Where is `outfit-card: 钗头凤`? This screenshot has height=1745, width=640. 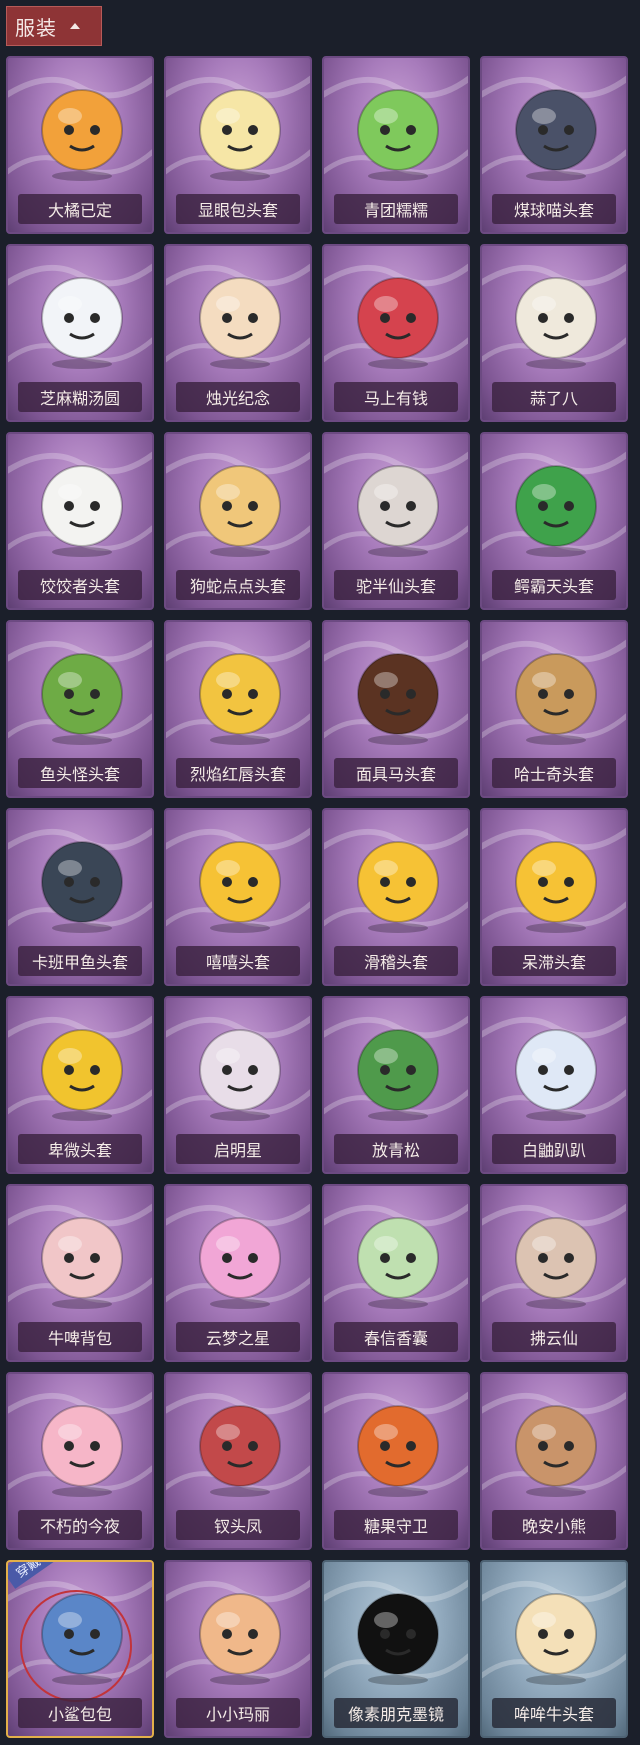
outfit-card: 钗头凤 is located at coordinates (238, 1461).